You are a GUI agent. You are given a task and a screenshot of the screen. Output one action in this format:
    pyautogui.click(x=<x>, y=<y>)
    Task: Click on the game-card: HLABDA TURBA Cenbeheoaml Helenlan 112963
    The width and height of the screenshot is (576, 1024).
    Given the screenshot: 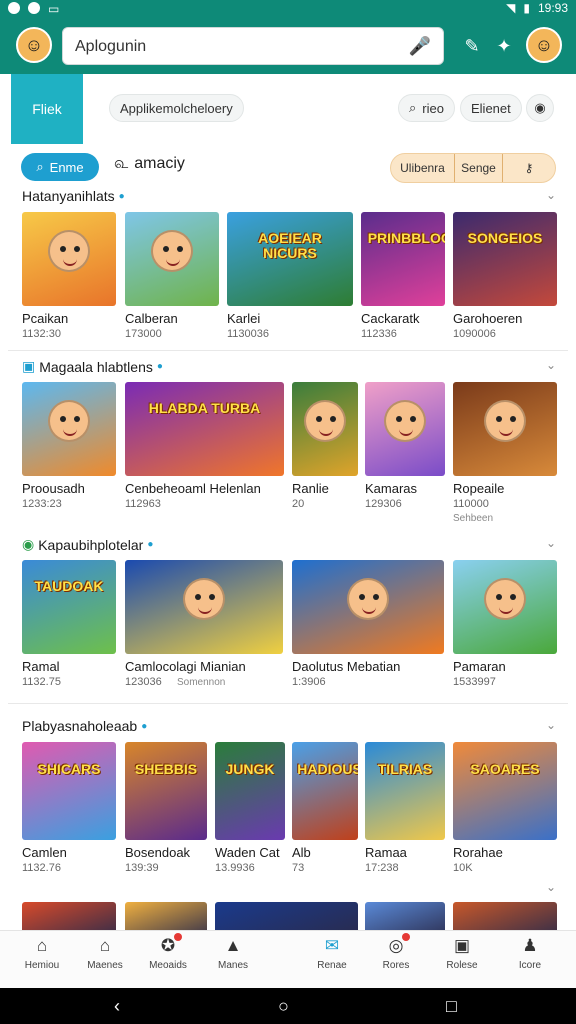 What is the action you would take?
    pyautogui.click(x=204, y=453)
    